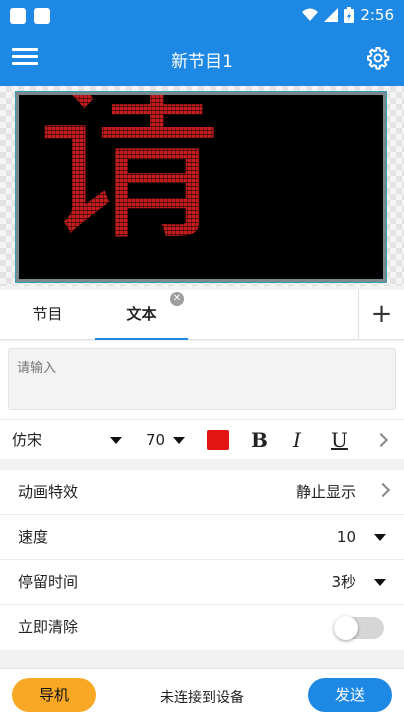 This screenshot has width=404, height=720. I want to click on underline-button: U, so click(339, 440).